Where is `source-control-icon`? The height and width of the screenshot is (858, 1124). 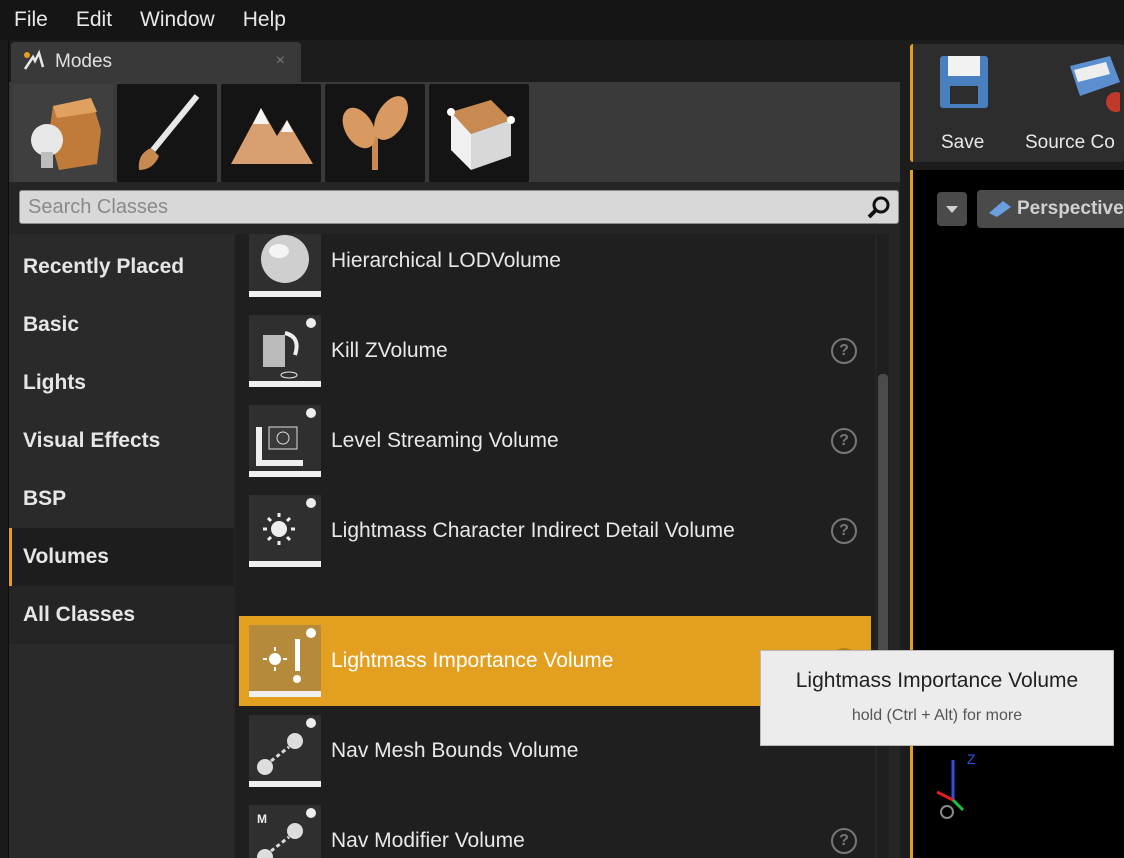
source-control-icon is located at coordinates (1097, 84).